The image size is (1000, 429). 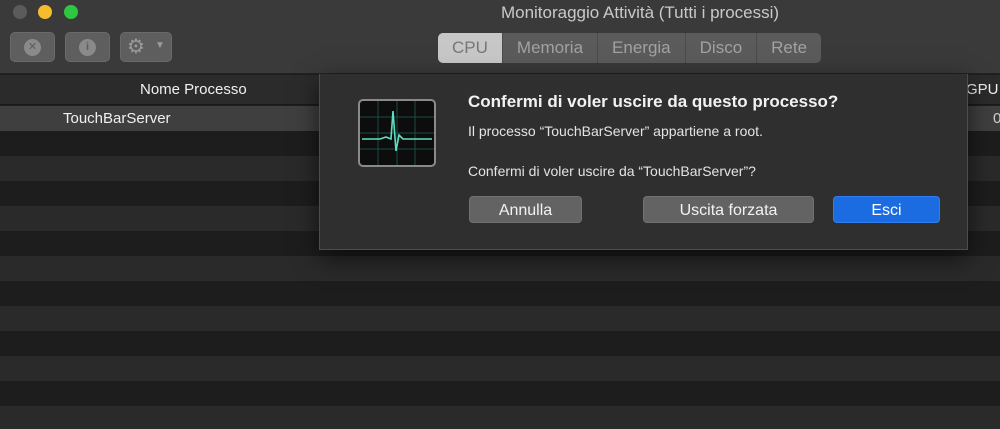 I want to click on category-tabs: CPU Memoria Energia Disco Rete, so click(x=630, y=48).